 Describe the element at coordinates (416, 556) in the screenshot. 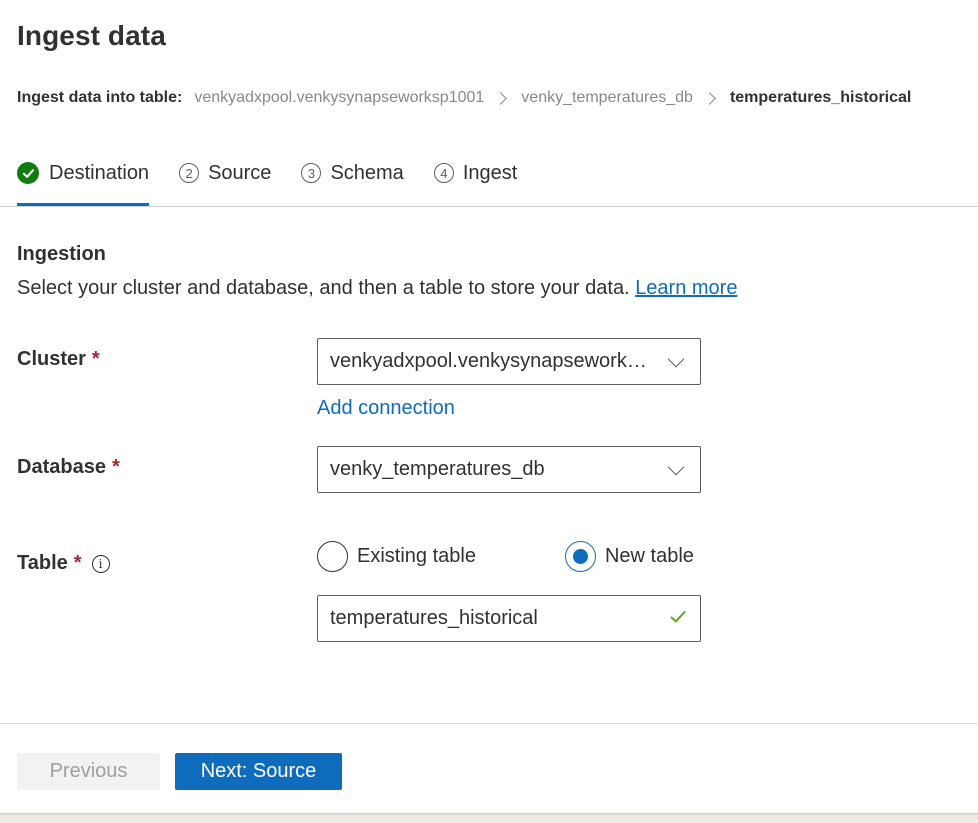

I see `existing-table-label: Existing table` at that location.